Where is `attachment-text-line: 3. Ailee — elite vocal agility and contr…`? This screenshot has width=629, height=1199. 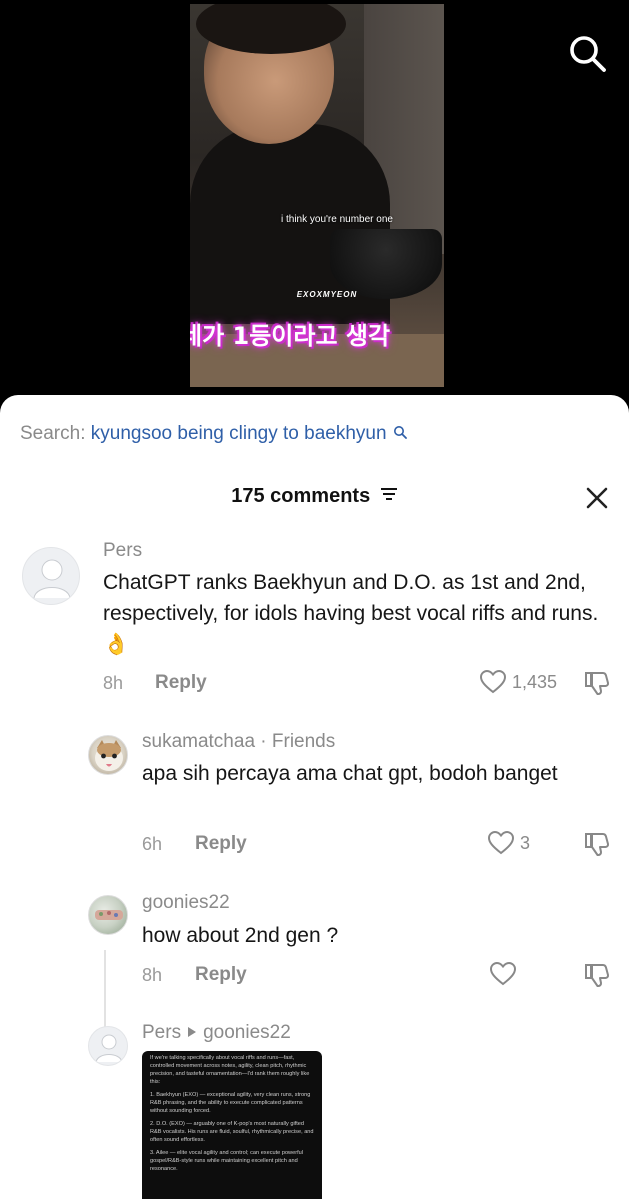
attachment-text-line: 3. Ailee — elite vocal agility and contr… is located at coordinates (226, 1161).